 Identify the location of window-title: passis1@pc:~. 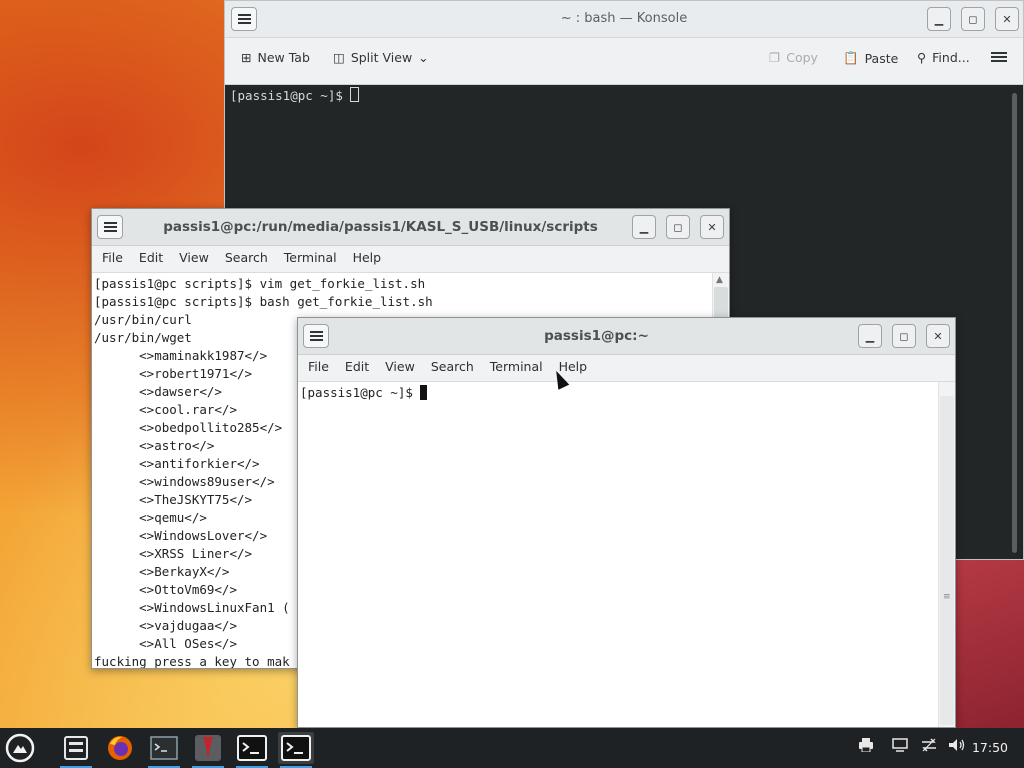
(596, 336).